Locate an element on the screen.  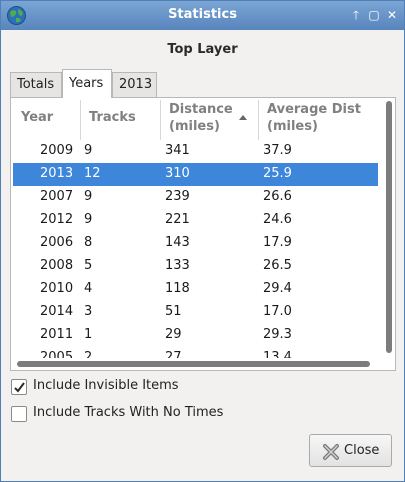
cell-tracks: 2 is located at coordinates (88, 354).